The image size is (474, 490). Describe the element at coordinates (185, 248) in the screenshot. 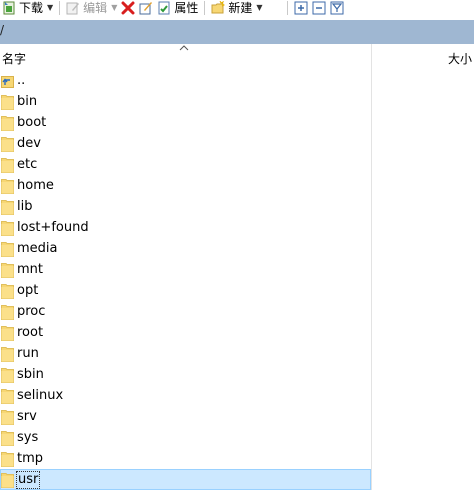

I see `list-item: media` at that location.